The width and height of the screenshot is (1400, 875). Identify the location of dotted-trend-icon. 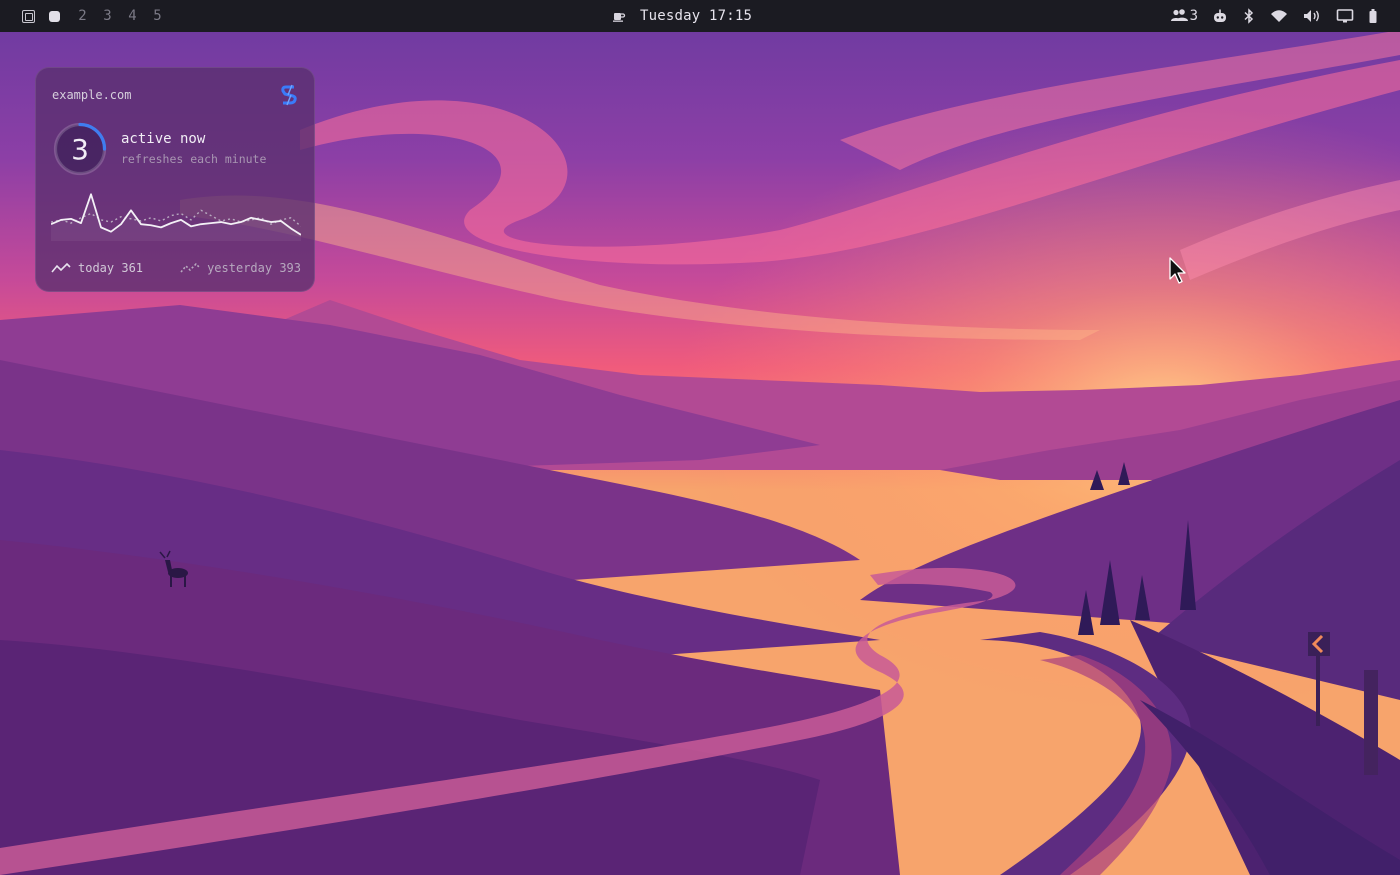
(190, 267).